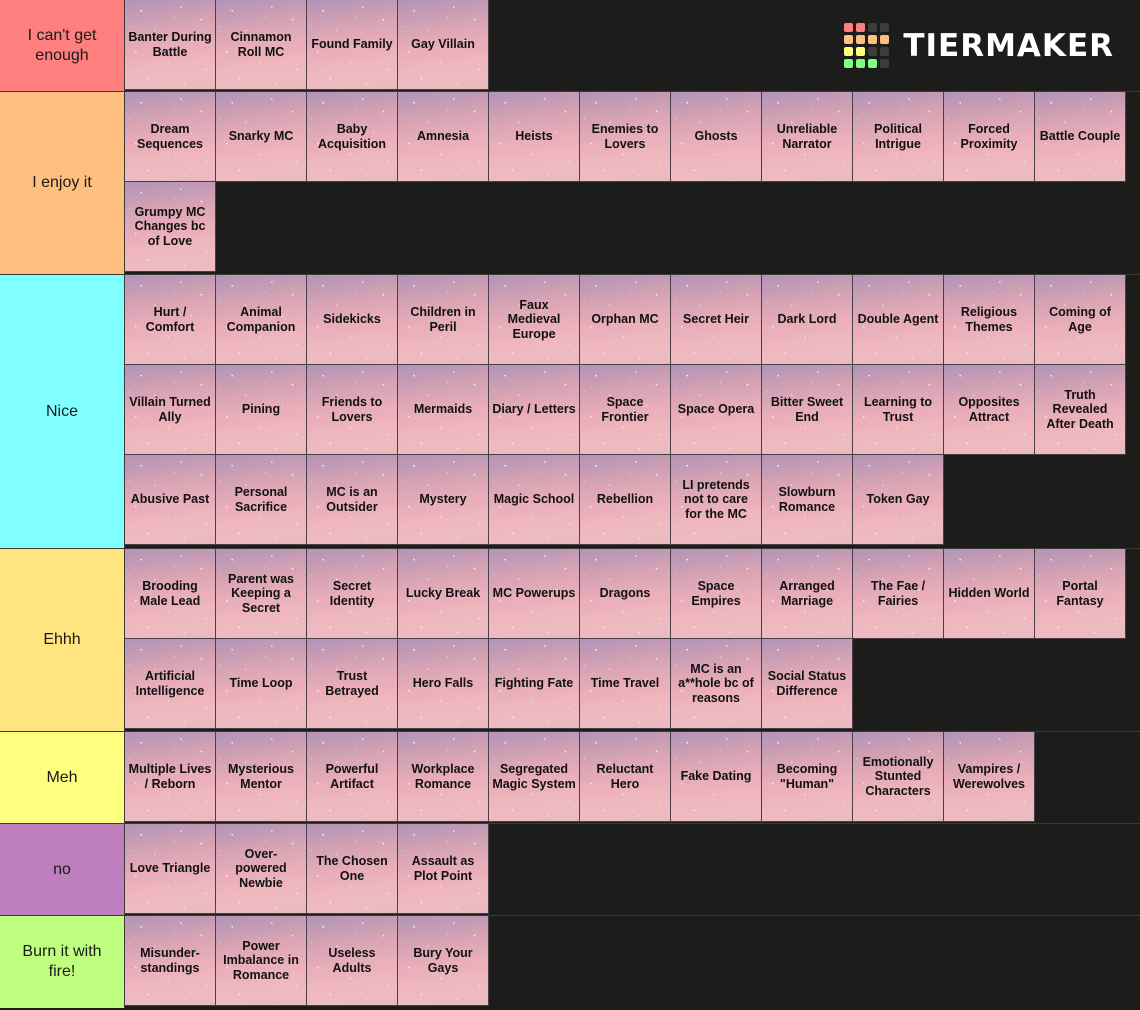  I want to click on tier-item-tile: Enemies to Lovers, so click(625, 137).